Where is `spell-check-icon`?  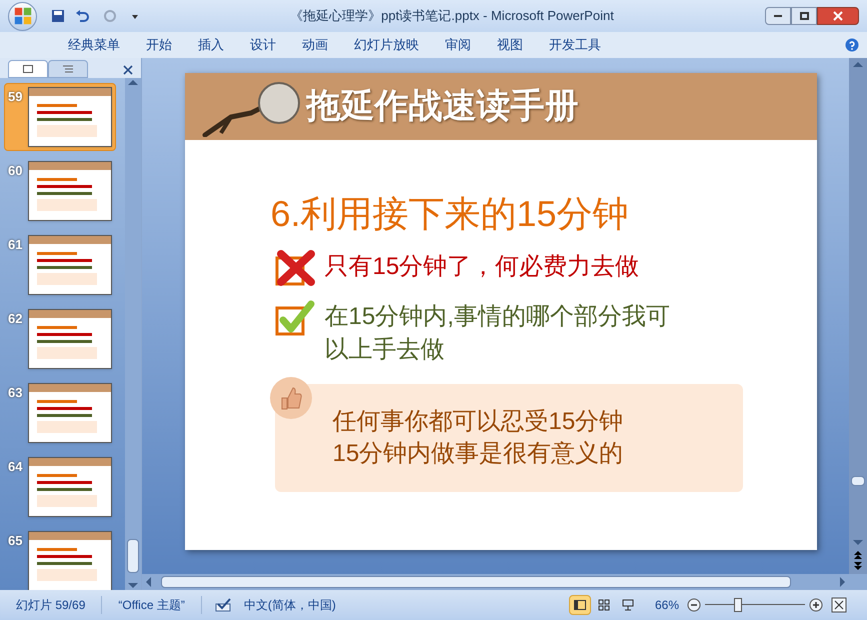 spell-check-icon is located at coordinates (223, 605).